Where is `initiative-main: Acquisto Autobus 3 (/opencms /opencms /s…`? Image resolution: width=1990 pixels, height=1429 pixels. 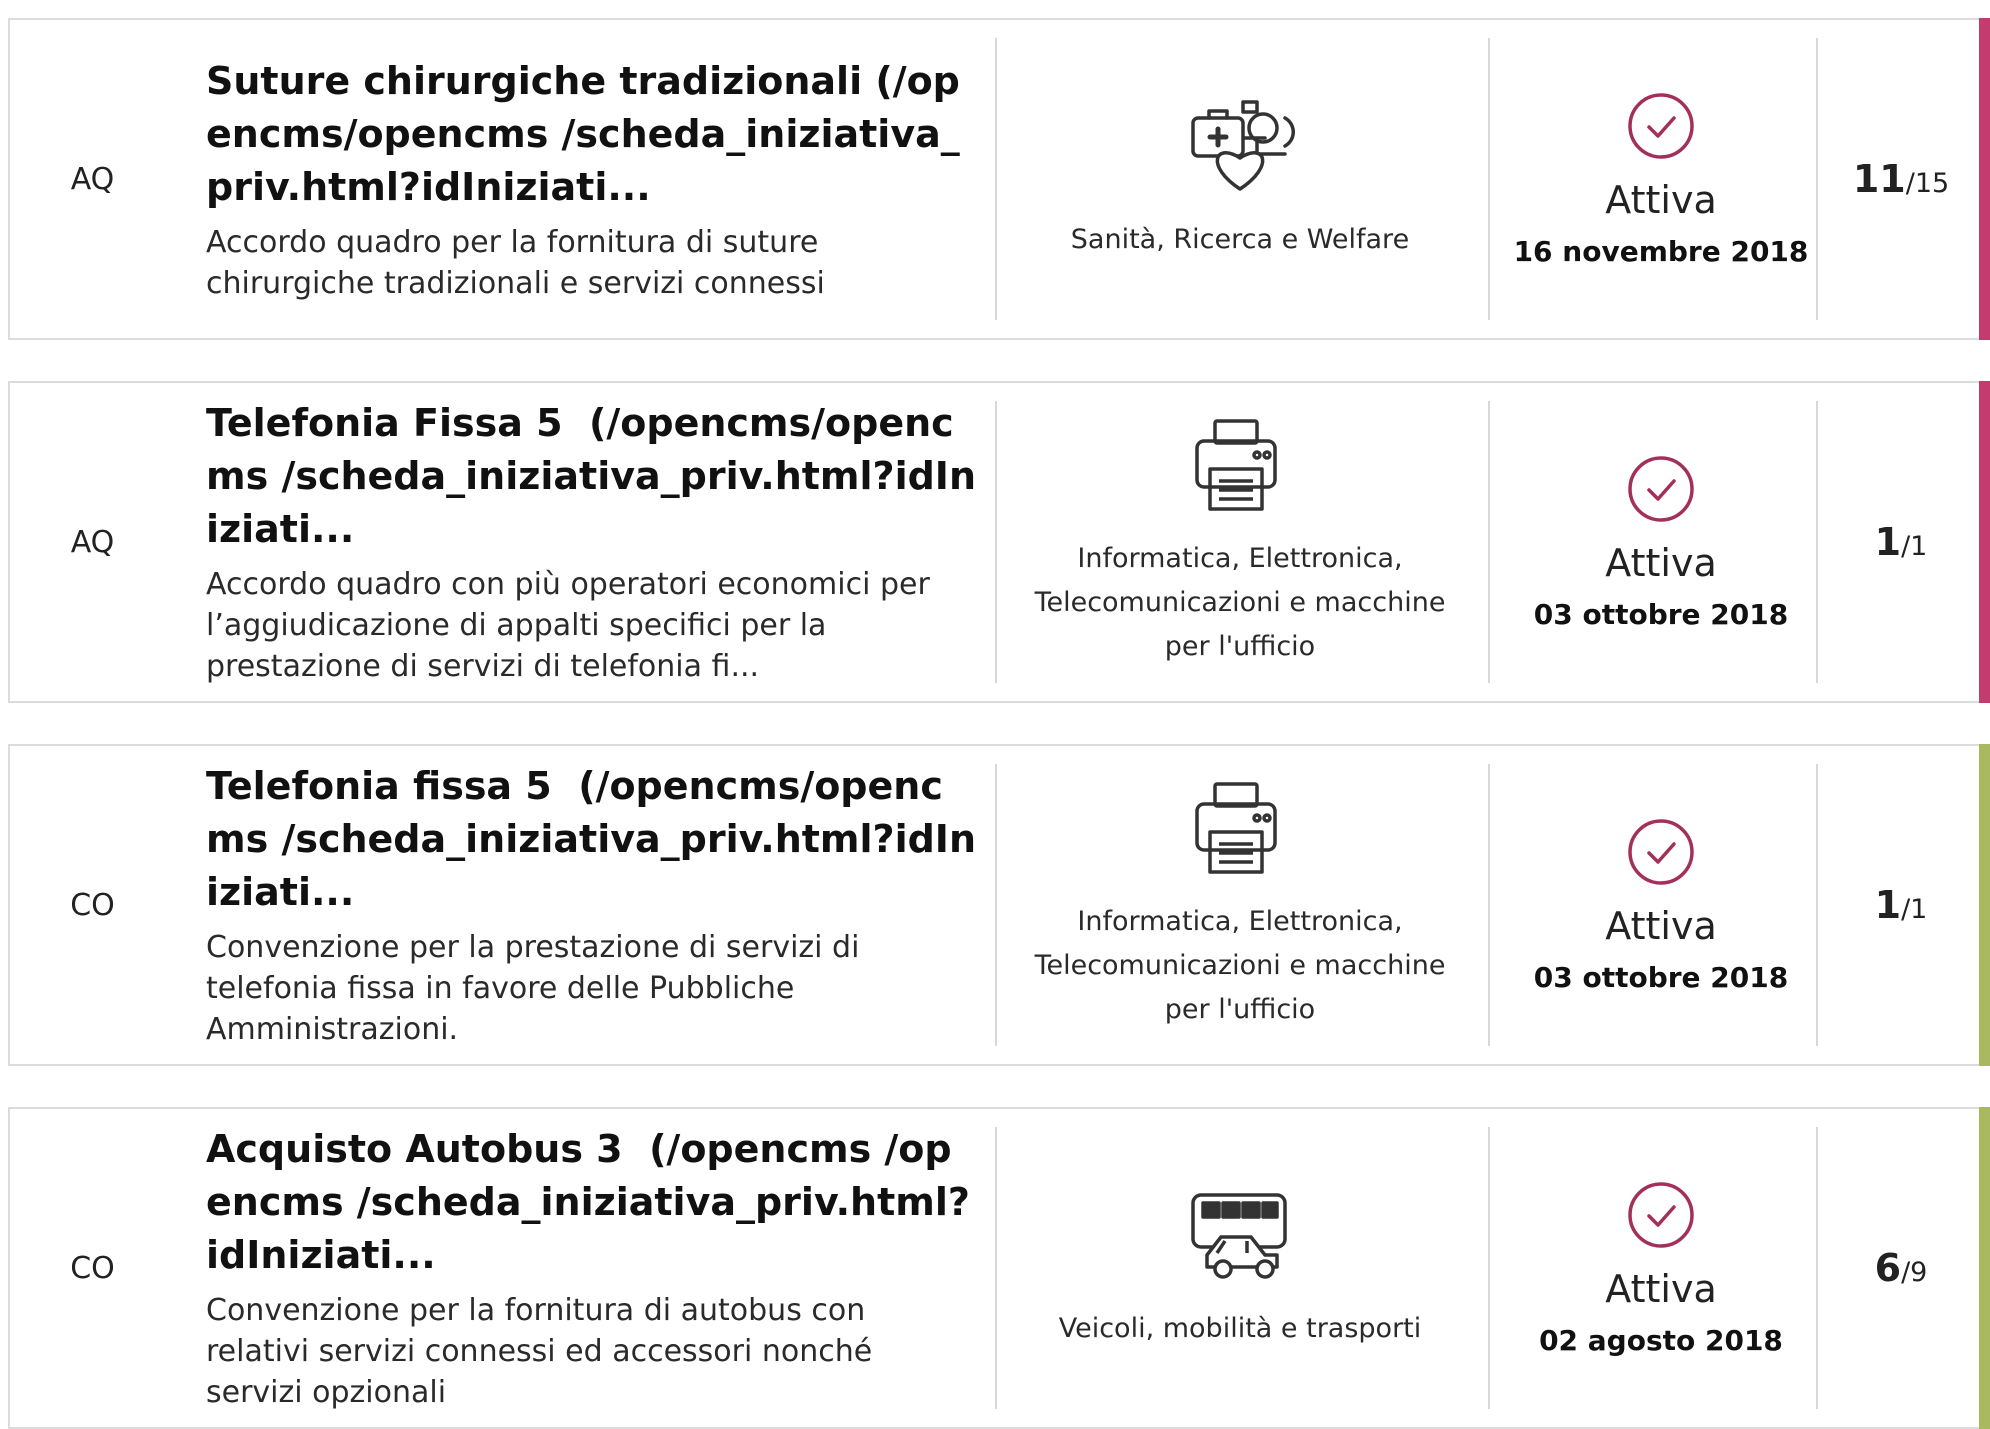 initiative-main: Acquisto Autobus 3 (/opencms /opencms /s… is located at coordinates (591, 1268).